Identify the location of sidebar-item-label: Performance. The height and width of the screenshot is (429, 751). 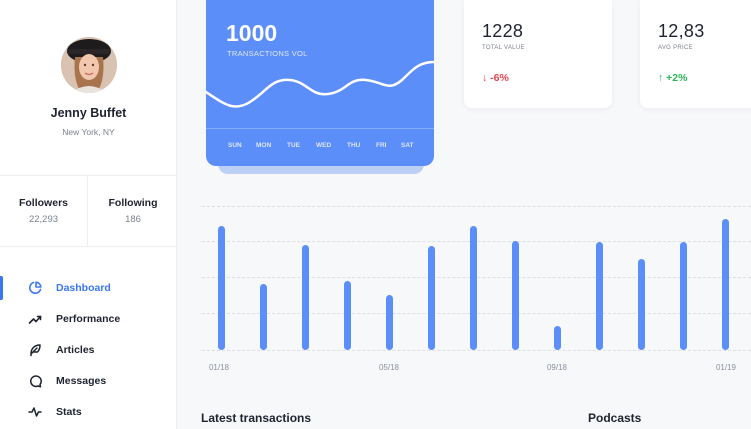
(88, 319).